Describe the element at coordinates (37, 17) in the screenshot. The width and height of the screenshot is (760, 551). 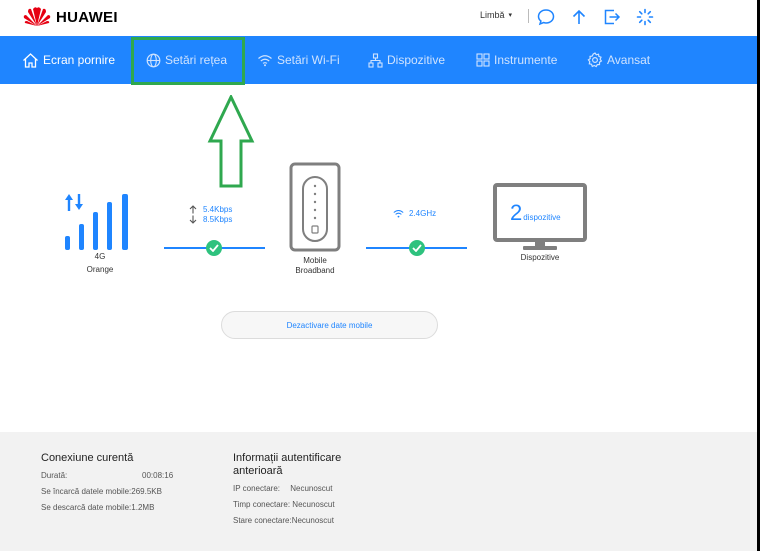
I see `huawei-flower-icon` at that location.